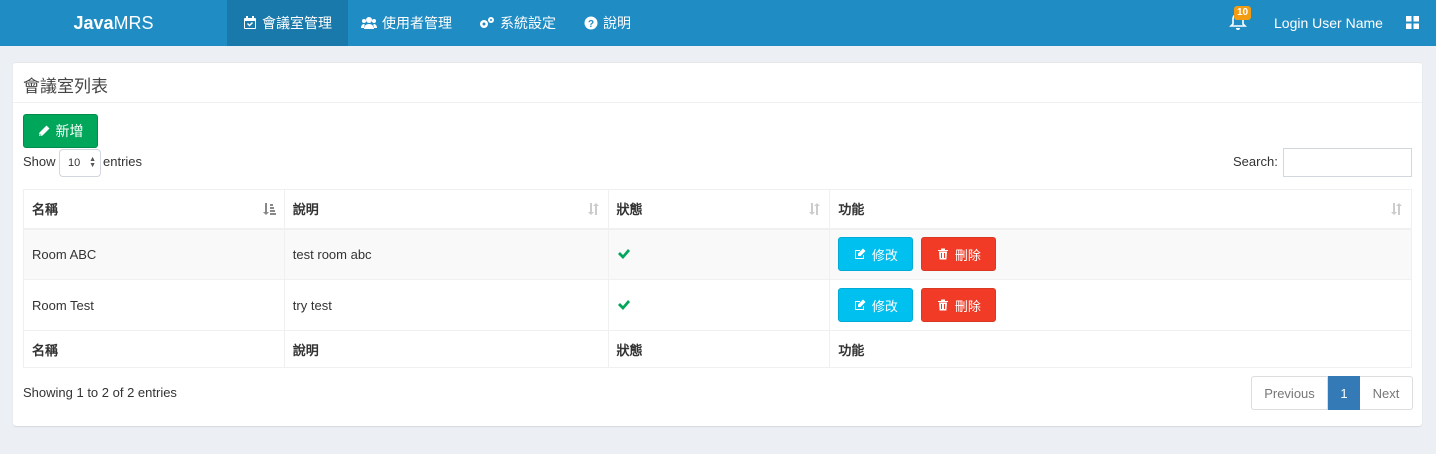 This screenshot has width=1436, height=454. I want to click on pagination: Previous 1 Next, so click(1332, 393).